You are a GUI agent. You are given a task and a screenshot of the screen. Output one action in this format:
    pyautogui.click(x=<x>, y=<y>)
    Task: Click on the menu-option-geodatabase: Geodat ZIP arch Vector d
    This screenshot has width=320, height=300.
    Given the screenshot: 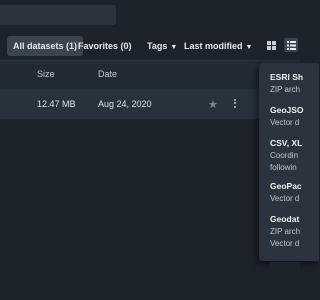 What is the action you would take?
    pyautogui.click(x=294, y=231)
    